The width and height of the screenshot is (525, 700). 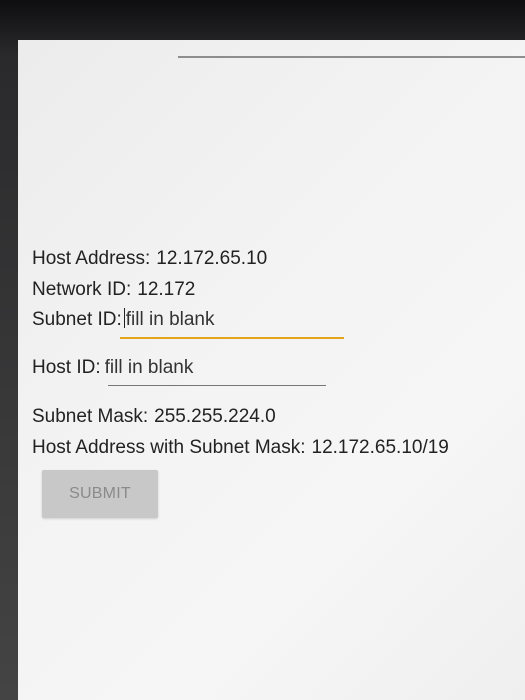 What do you see at coordinates (169, 447) in the screenshot?
I see `host-with-mask-label: Host Address with Subnet Mask:` at bounding box center [169, 447].